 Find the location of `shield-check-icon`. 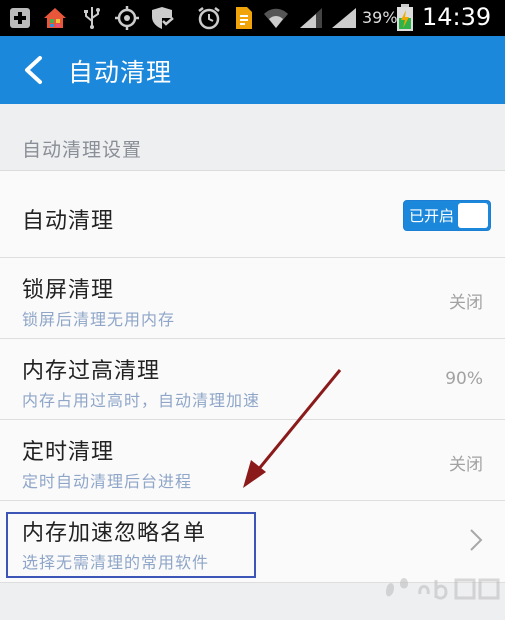

shield-check-icon is located at coordinates (163, 18).